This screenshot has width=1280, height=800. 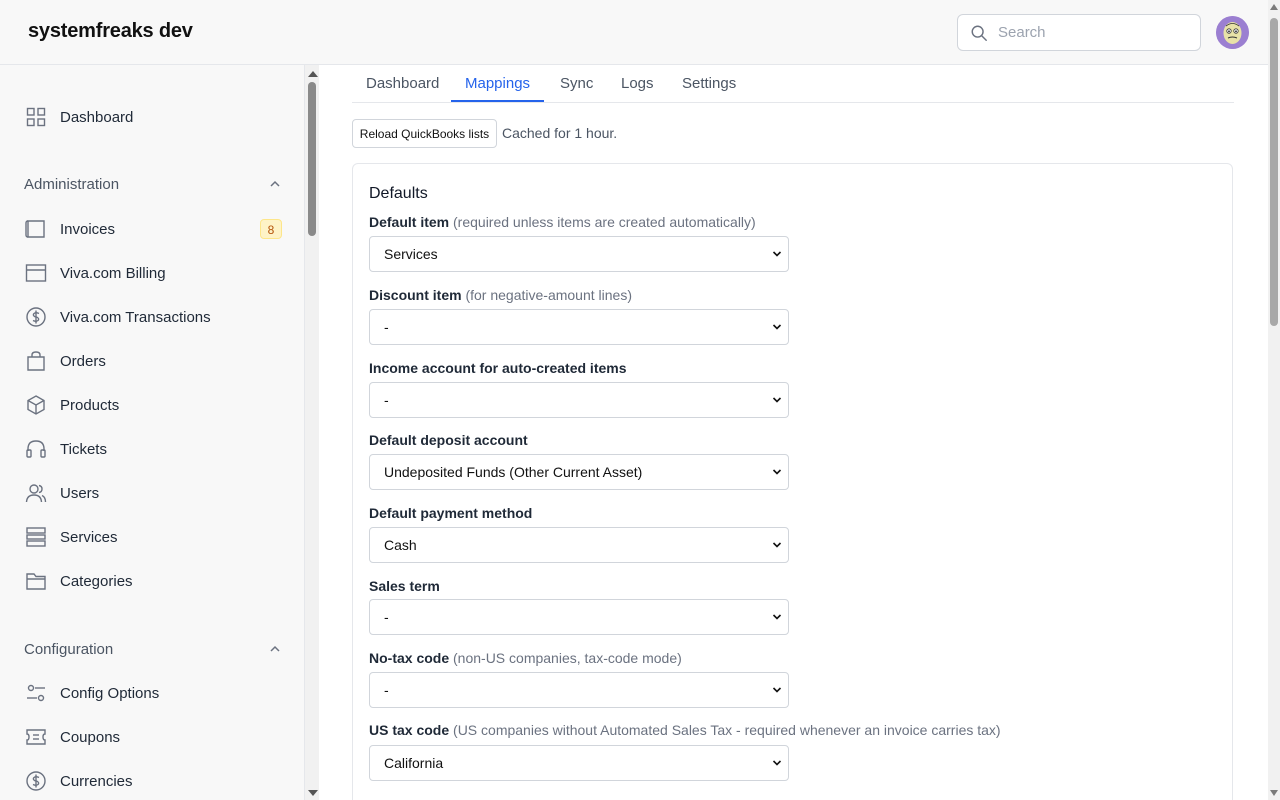 What do you see at coordinates (36, 273) in the screenshot?
I see `billing-icon` at bounding box center [36, 273].